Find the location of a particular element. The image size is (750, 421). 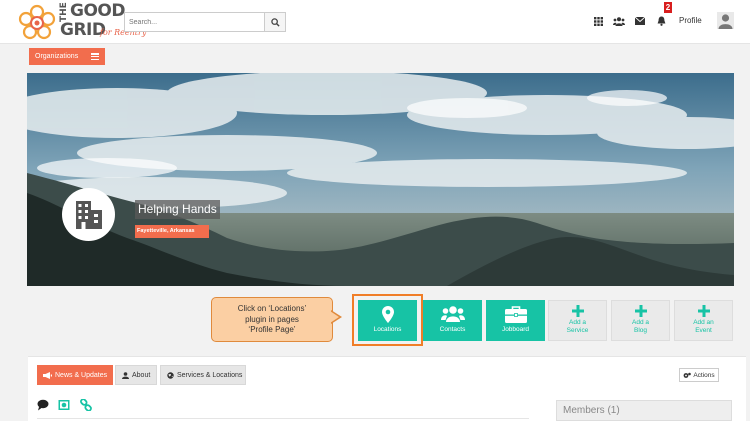

org-profile-image is located at coordinates (88, 214).